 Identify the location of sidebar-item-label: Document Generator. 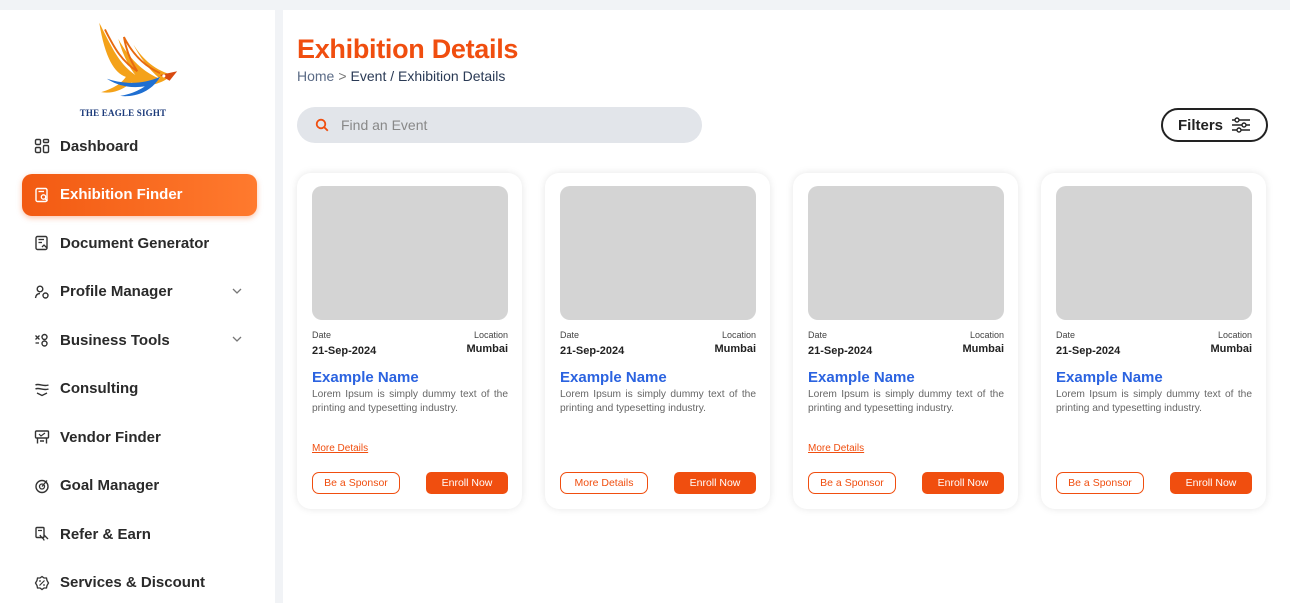
(135, 243).